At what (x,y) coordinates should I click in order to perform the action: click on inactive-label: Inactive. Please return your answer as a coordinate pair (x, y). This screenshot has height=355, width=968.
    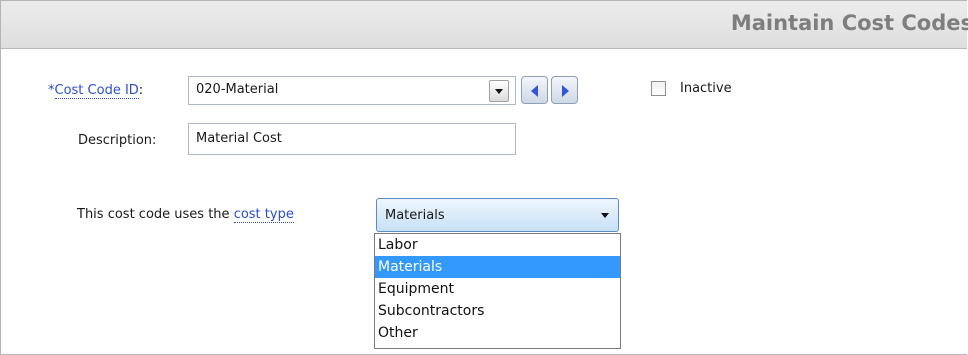
    Looking at the image, I should click on (706, 88).